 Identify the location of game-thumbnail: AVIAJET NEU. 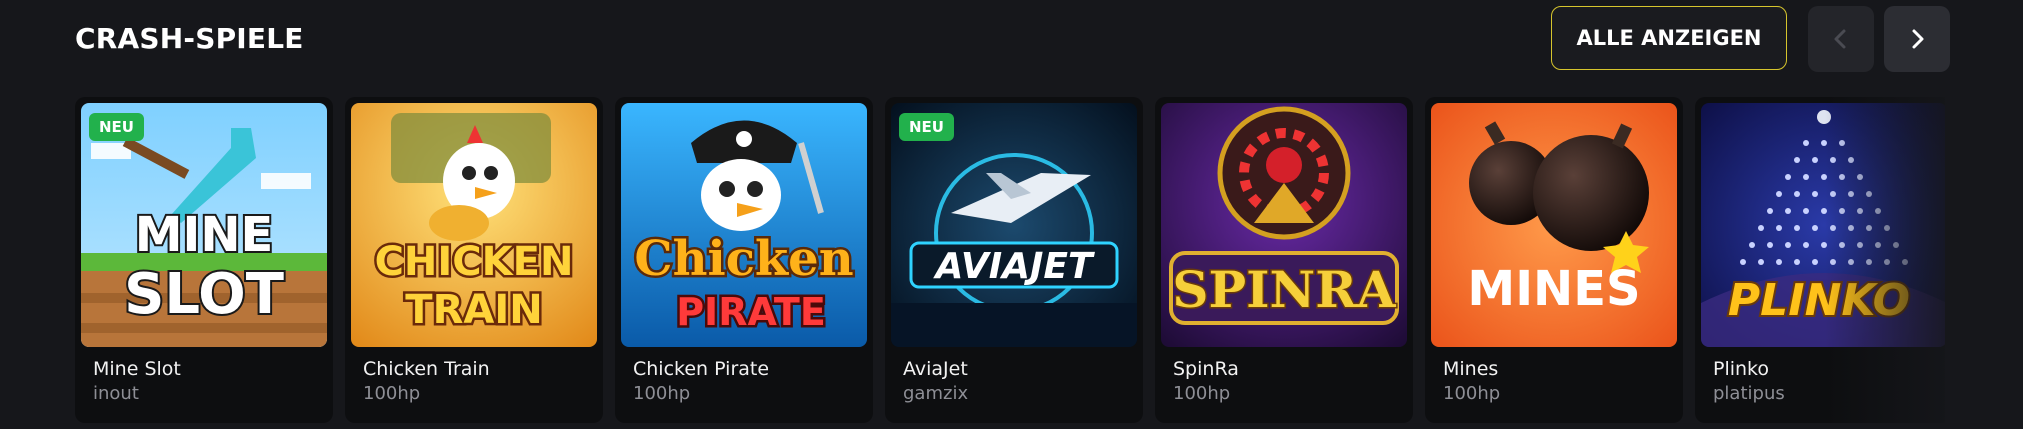
(1014, 225).